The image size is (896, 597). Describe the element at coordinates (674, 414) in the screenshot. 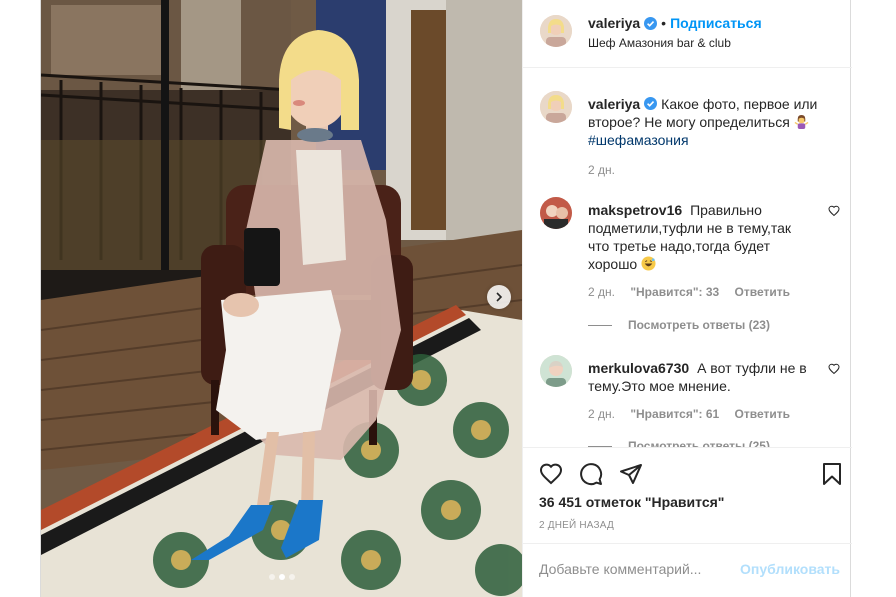

I see `comment-likes-count: "Нравится": 61` at that location.